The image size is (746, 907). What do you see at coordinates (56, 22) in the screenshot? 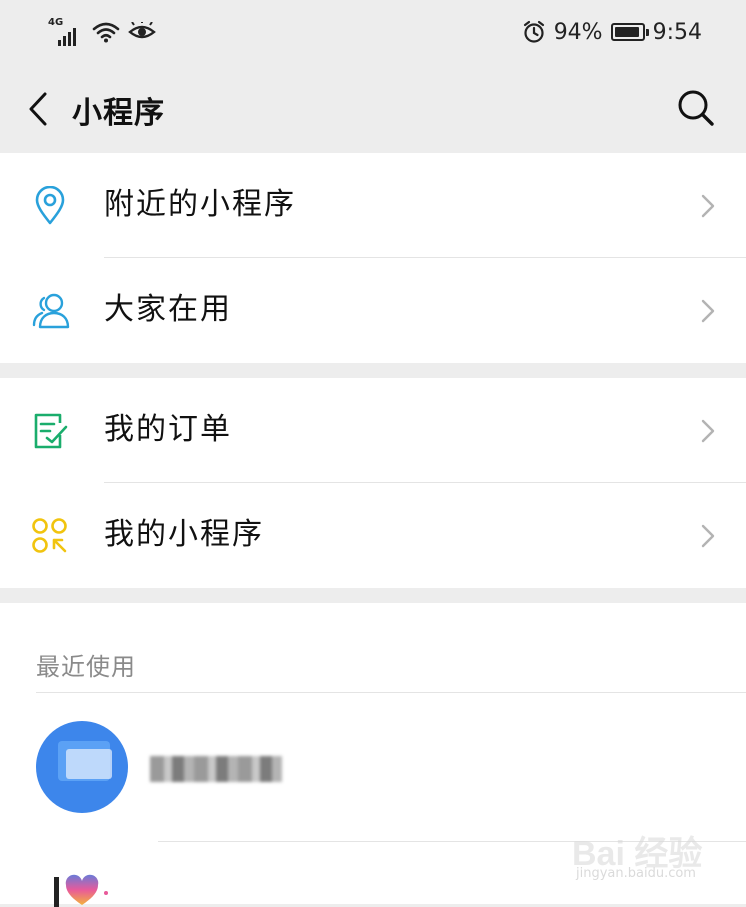
I see `network-type: 4G` at bounding box center [56, 22].